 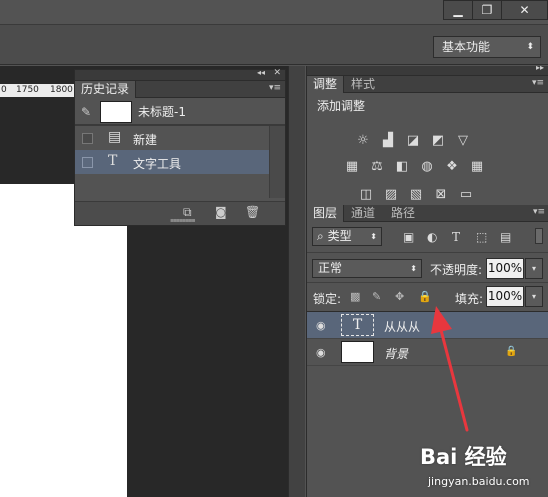 What do you see at coordinates (106, 89) in the screenshot?
I see `tab-history: 历史记录` at bounding box center [106, 89].